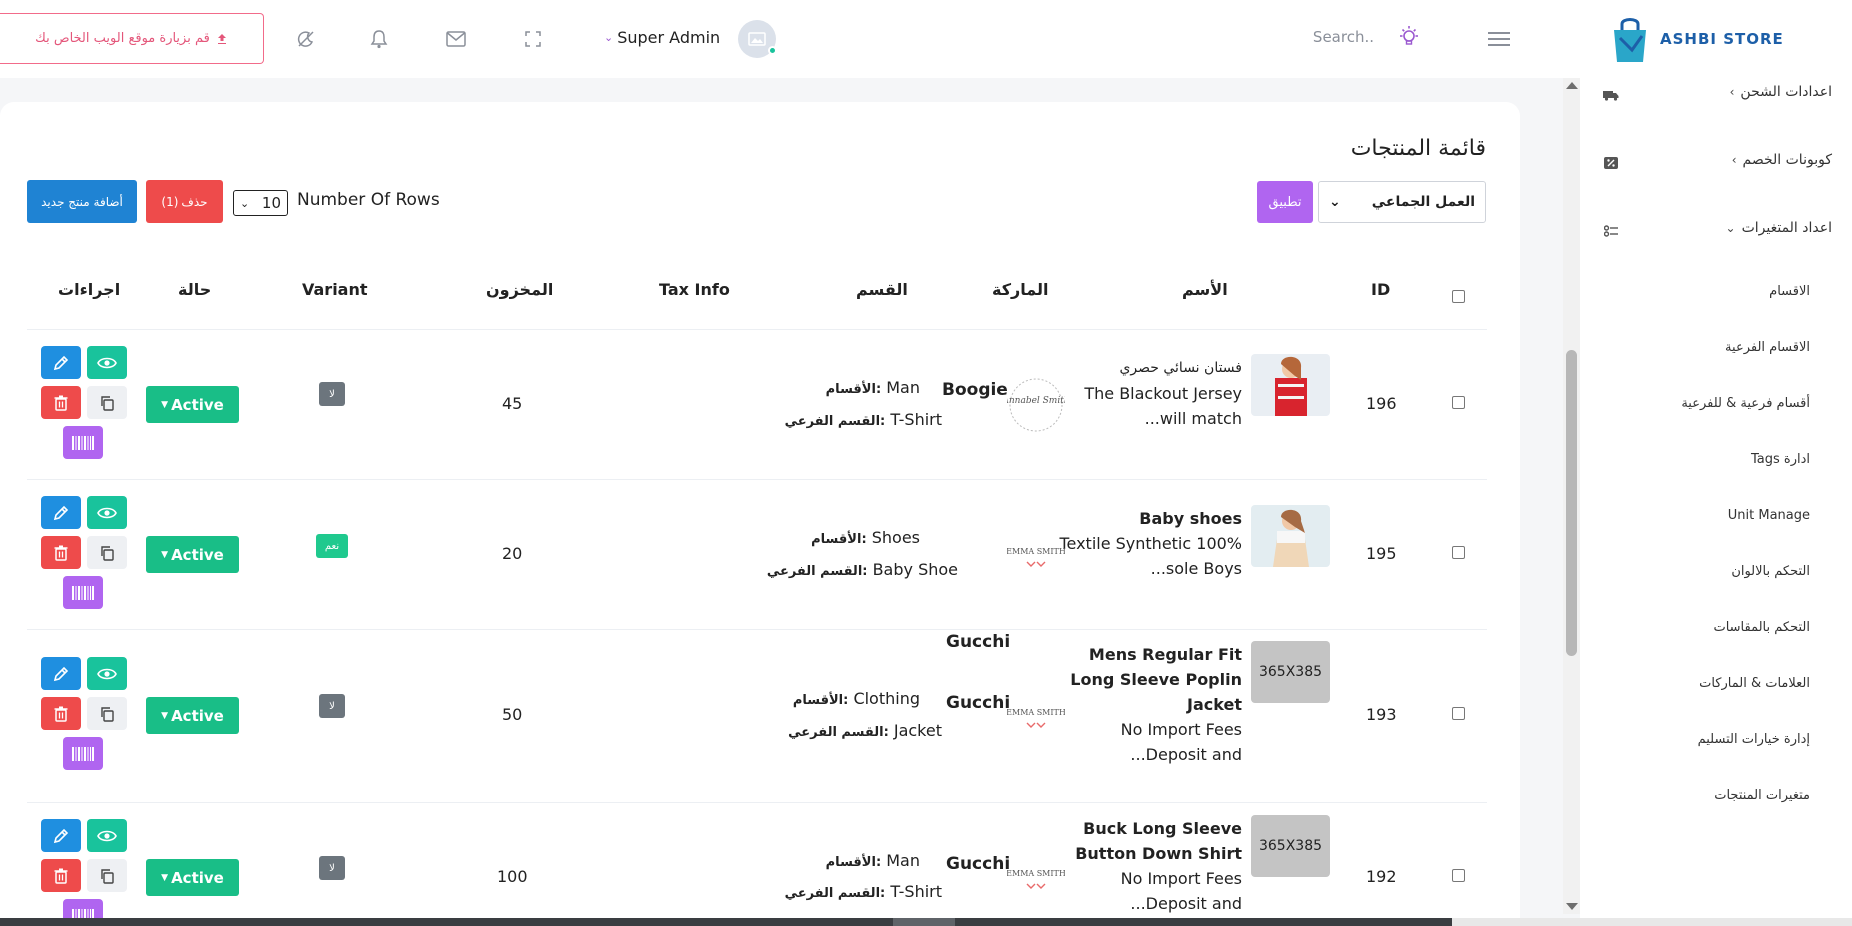 Image resolution: width=1852 pixels, height=926 pixels. Describe the element at coordinates (194, 289) in the screenshot. I see `column-header-status: حالة` at that location.